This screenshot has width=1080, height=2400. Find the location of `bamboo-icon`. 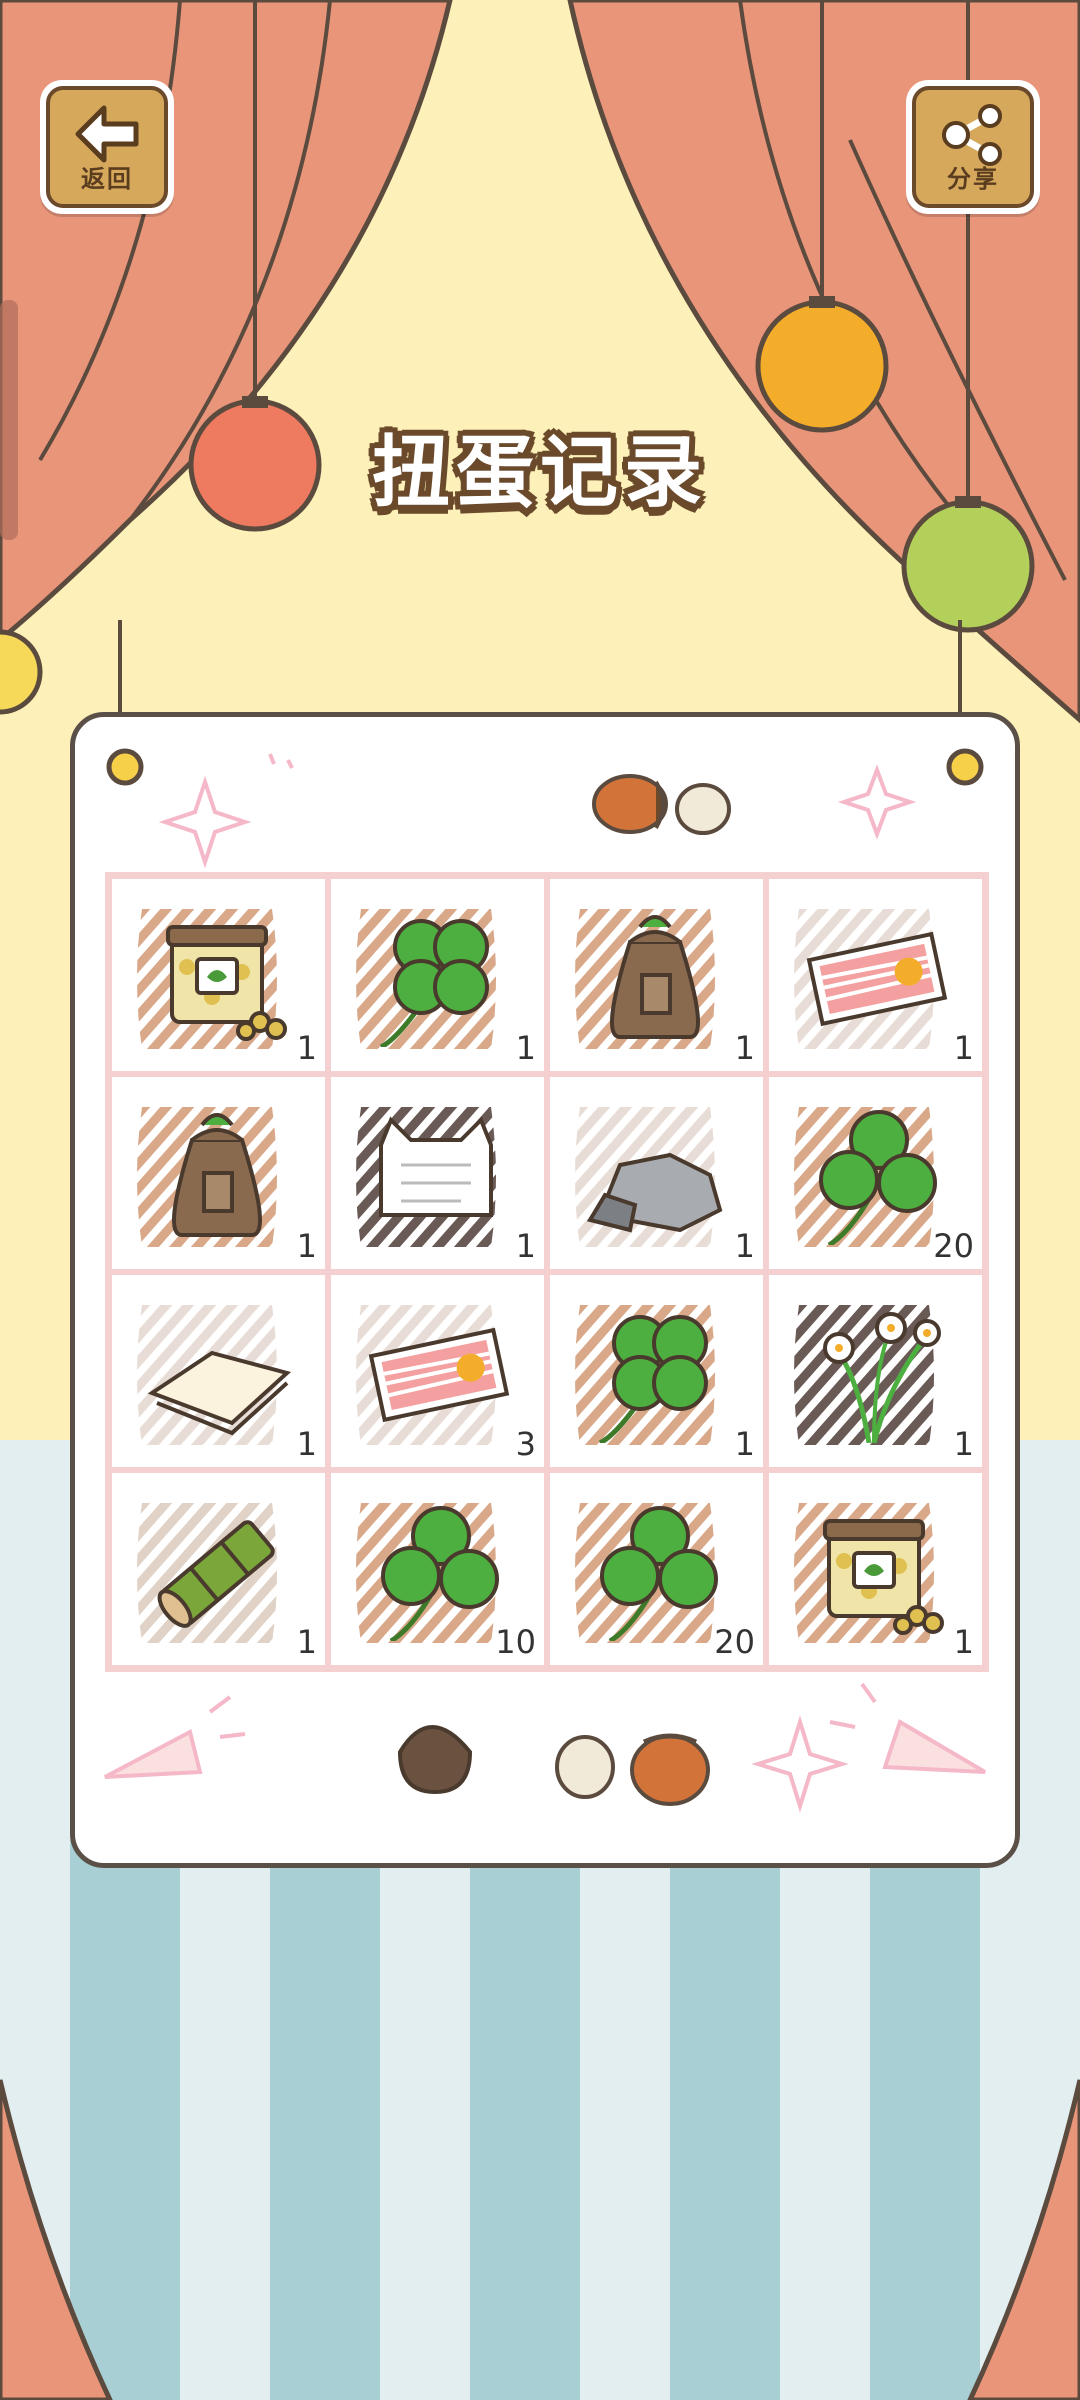

bamboo-icon is located at coordinates (216, 1574).